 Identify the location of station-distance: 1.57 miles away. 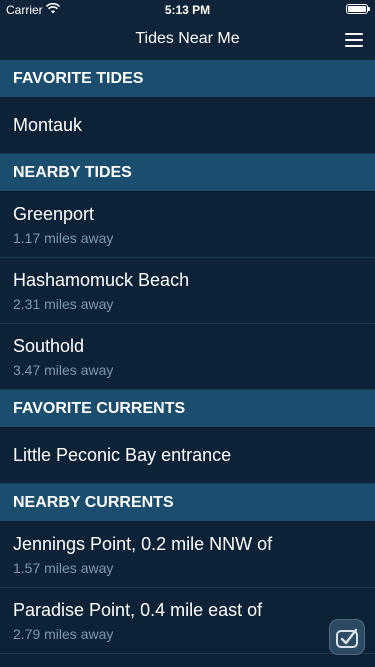
(63, 568).